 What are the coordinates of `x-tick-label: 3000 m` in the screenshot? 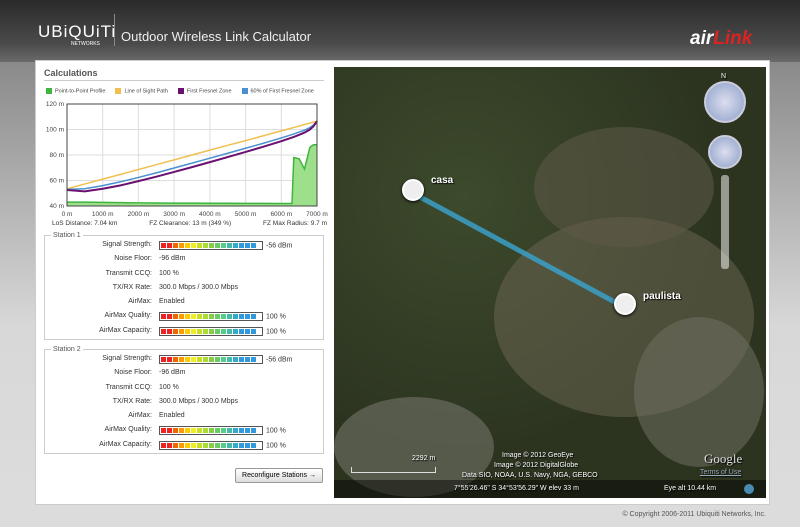 It's located at (174, 214).